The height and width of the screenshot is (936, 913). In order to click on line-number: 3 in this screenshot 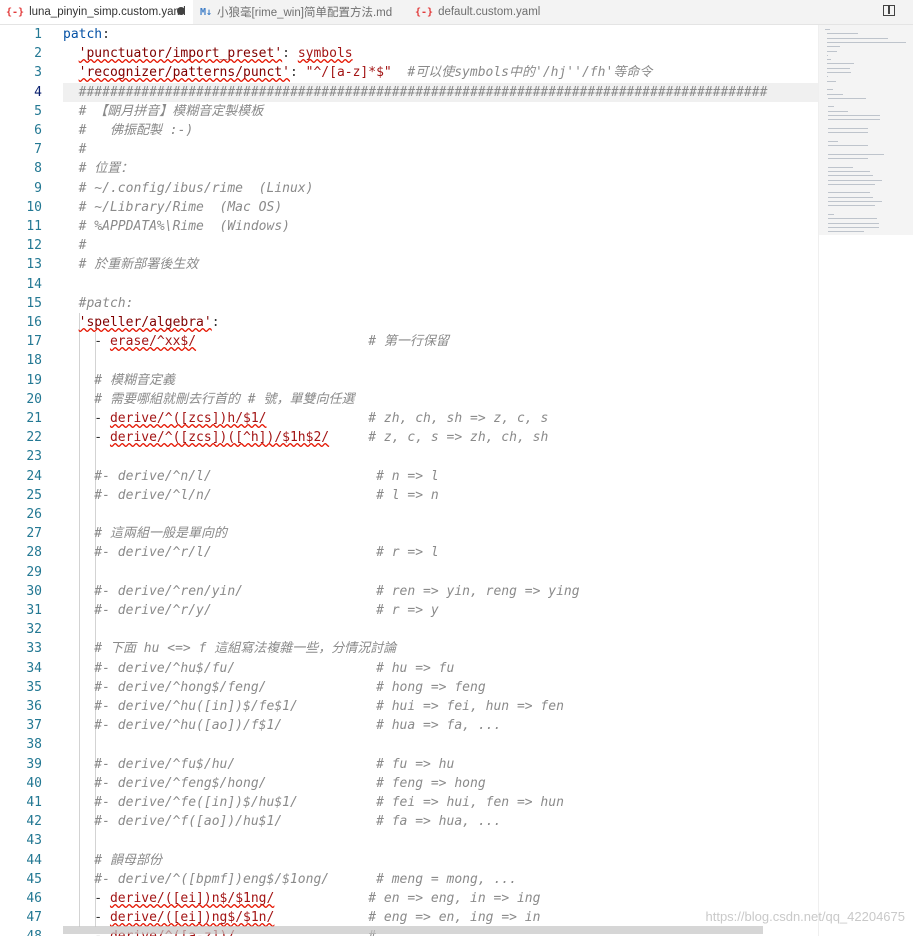, I will do `click(38, 73)`.